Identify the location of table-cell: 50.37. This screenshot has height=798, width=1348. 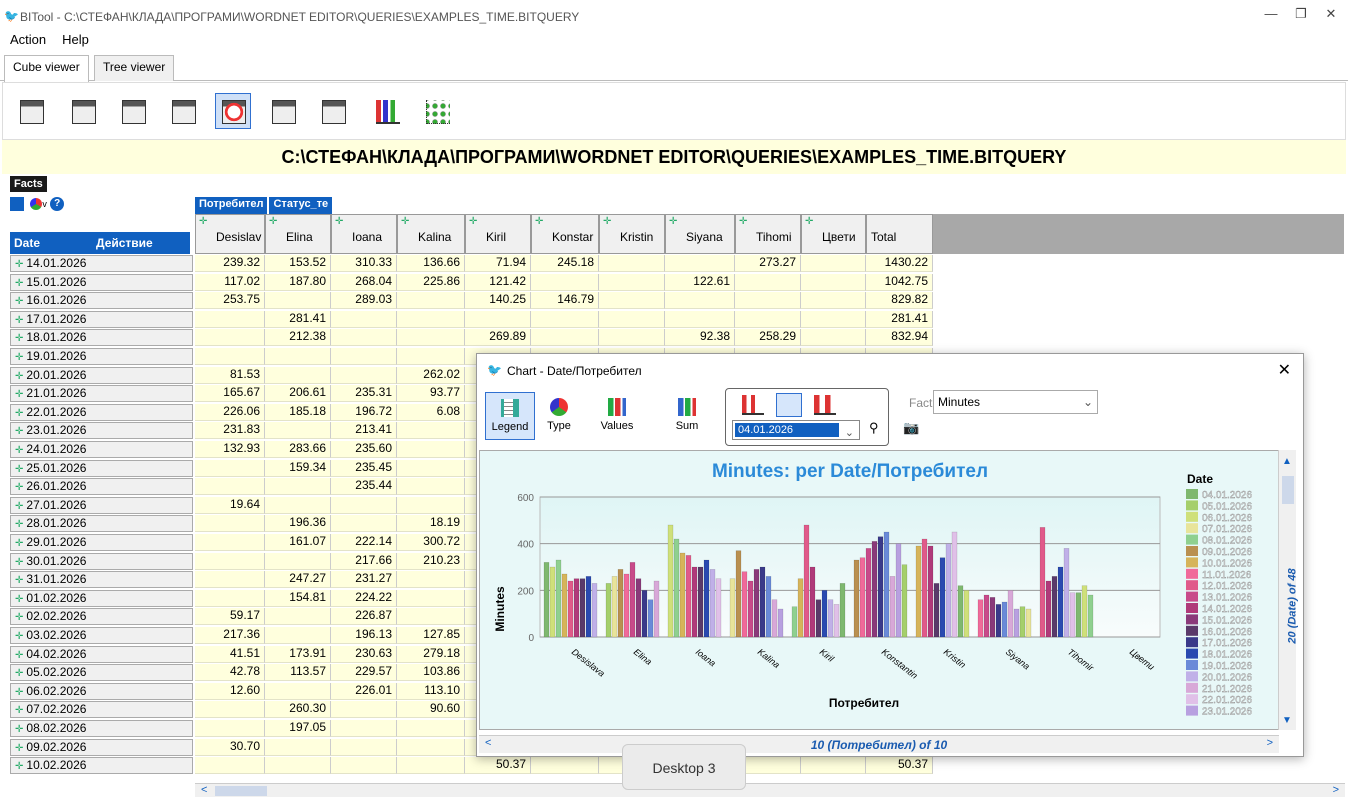
(899, 766).